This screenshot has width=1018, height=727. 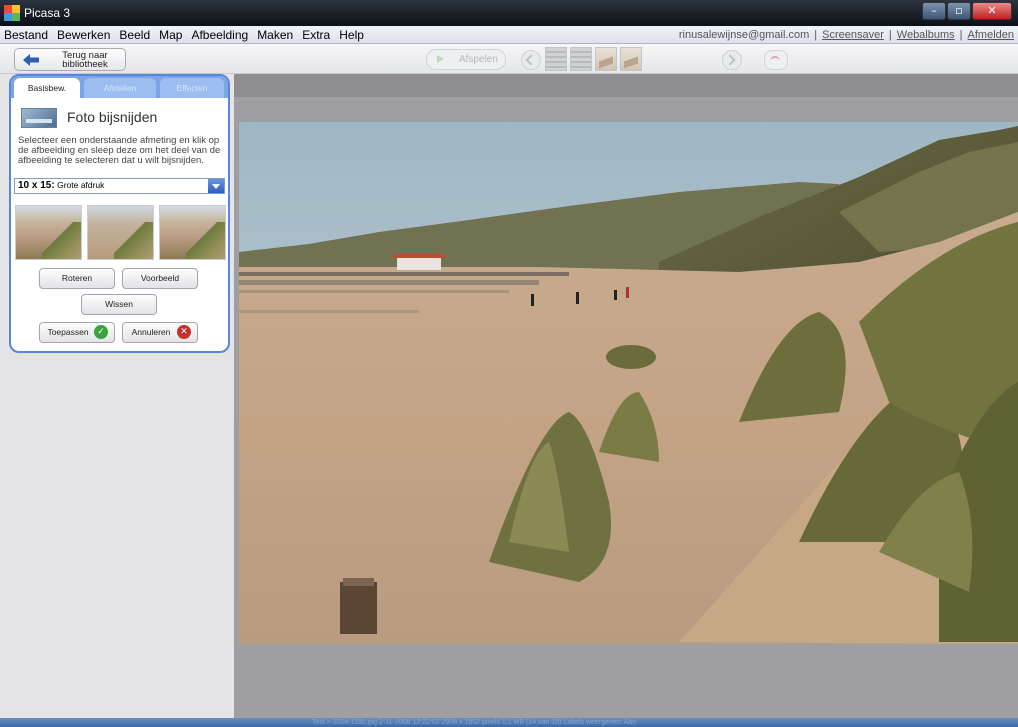 I want to click on webalbums-link: Webalbums, so click(x=926, y=35).